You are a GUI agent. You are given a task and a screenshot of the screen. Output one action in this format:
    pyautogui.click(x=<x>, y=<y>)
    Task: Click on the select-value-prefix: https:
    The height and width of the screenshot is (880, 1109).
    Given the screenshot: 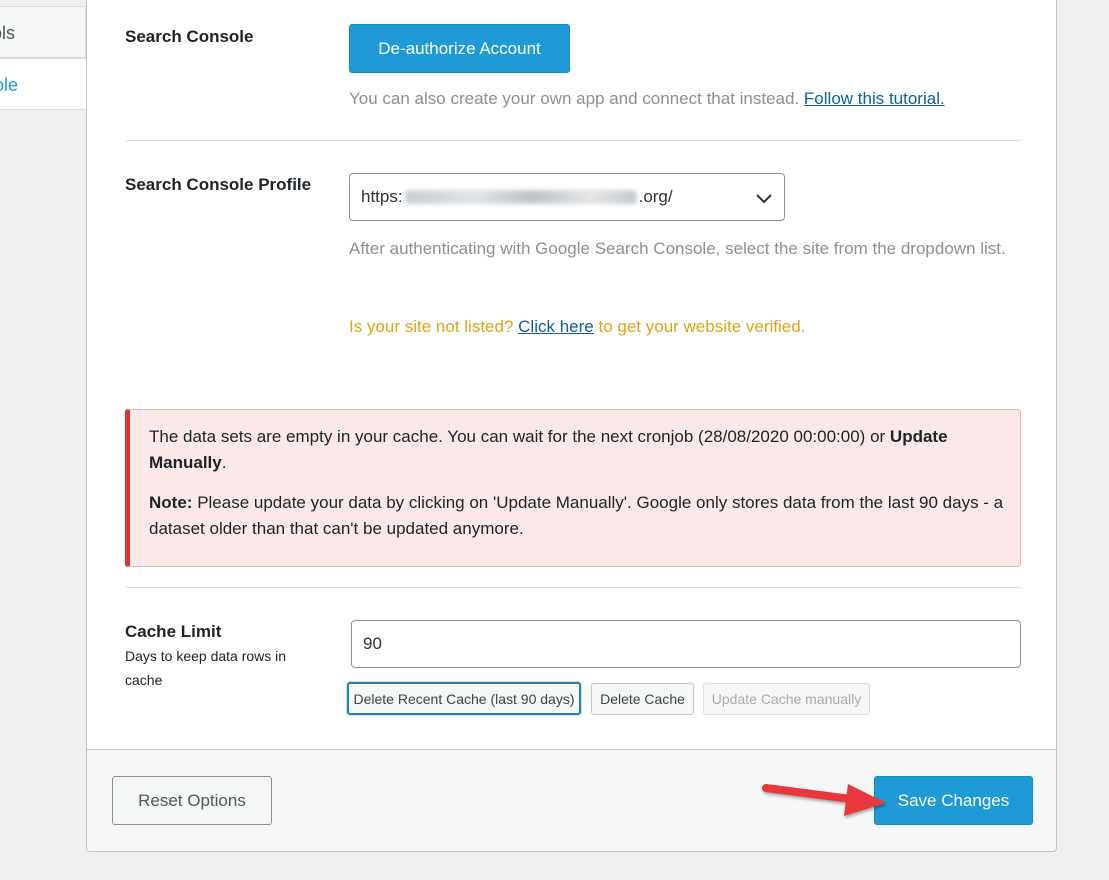 What is the action you would take?
    pyautogui.click(x=382, y=196)
    